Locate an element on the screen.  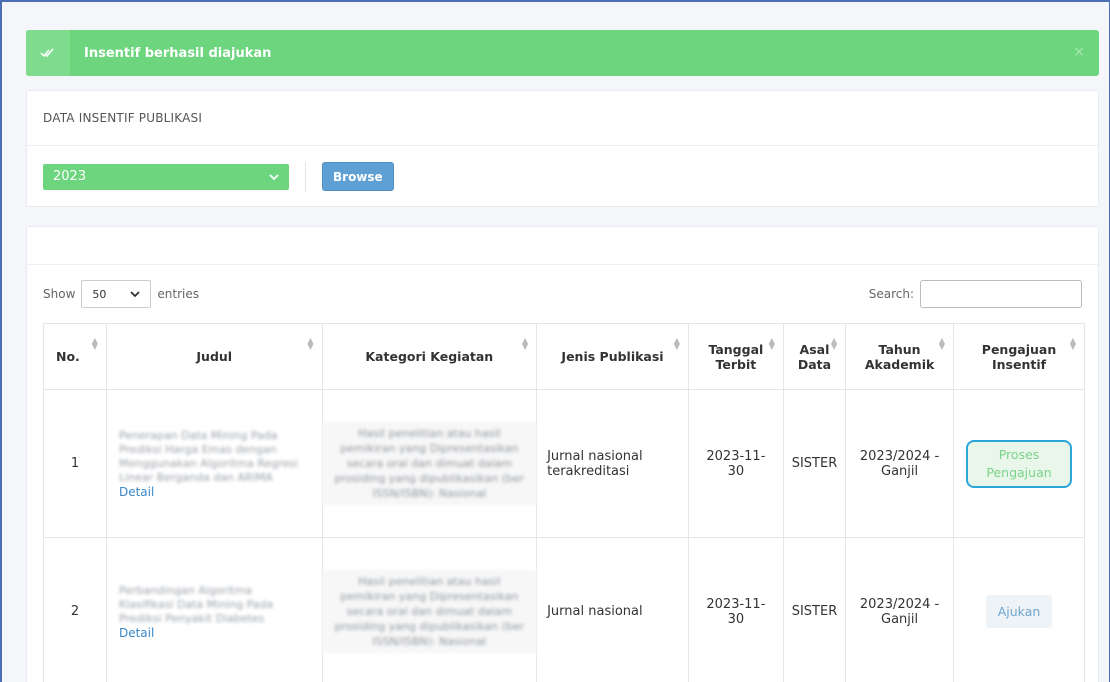
search-label: Search: is located at coordinates (891, 294).